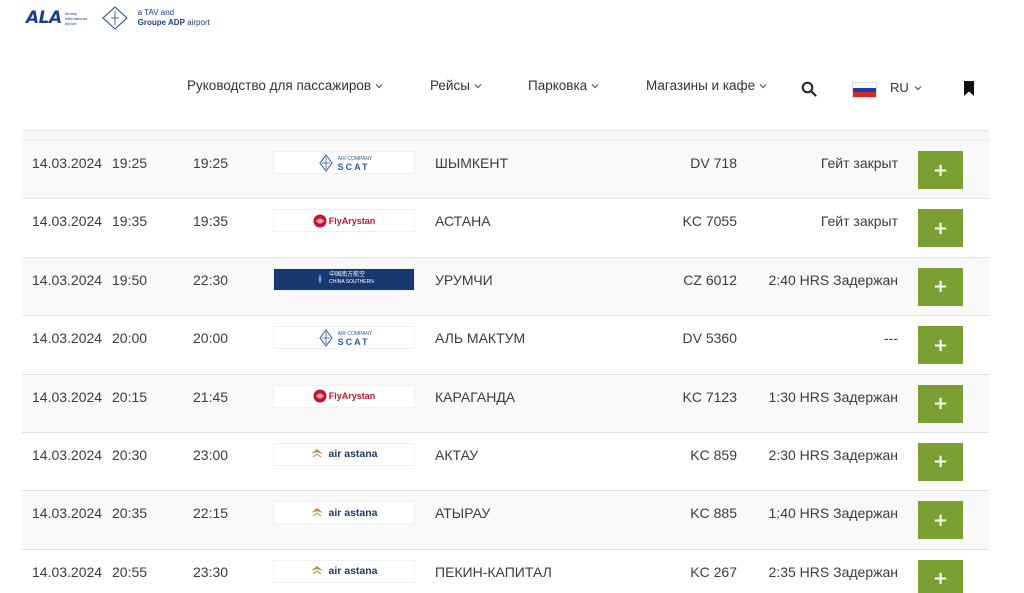  What do you see at coordinates (709, 221) in the screenshot?
I see `flight-number: KC 7055` at bounding box center [709, 221].